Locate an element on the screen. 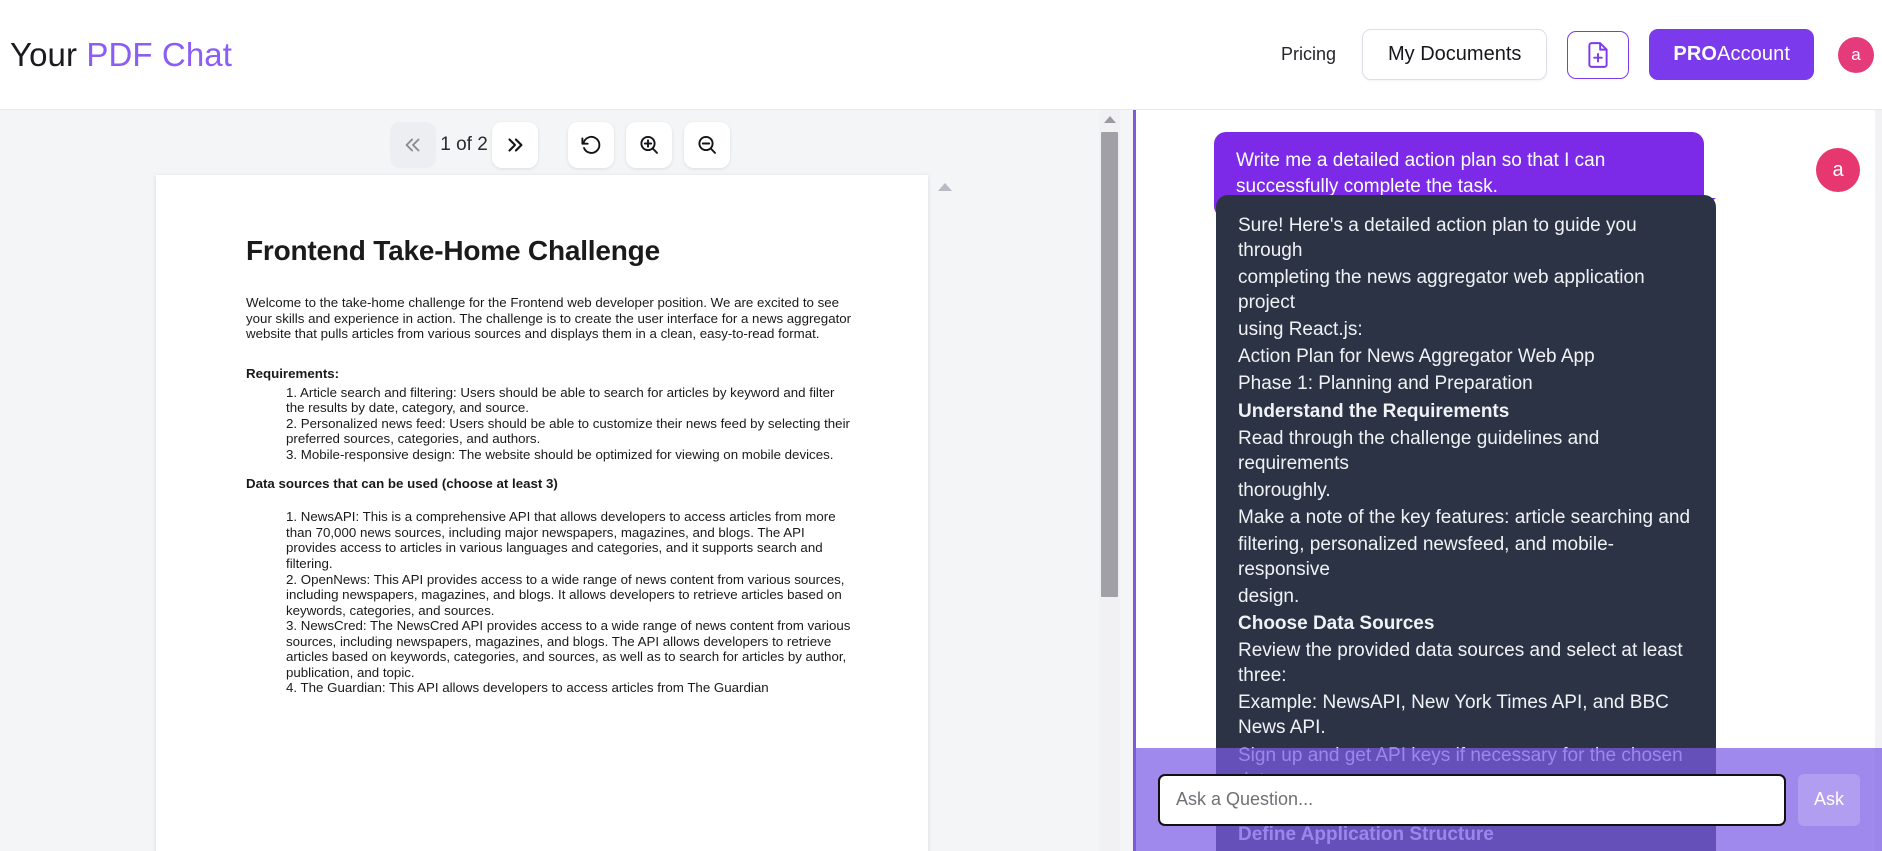 The width and height of the screenshot is (1882, 851). file-plus-icon is located at coordinates (1598, 54).